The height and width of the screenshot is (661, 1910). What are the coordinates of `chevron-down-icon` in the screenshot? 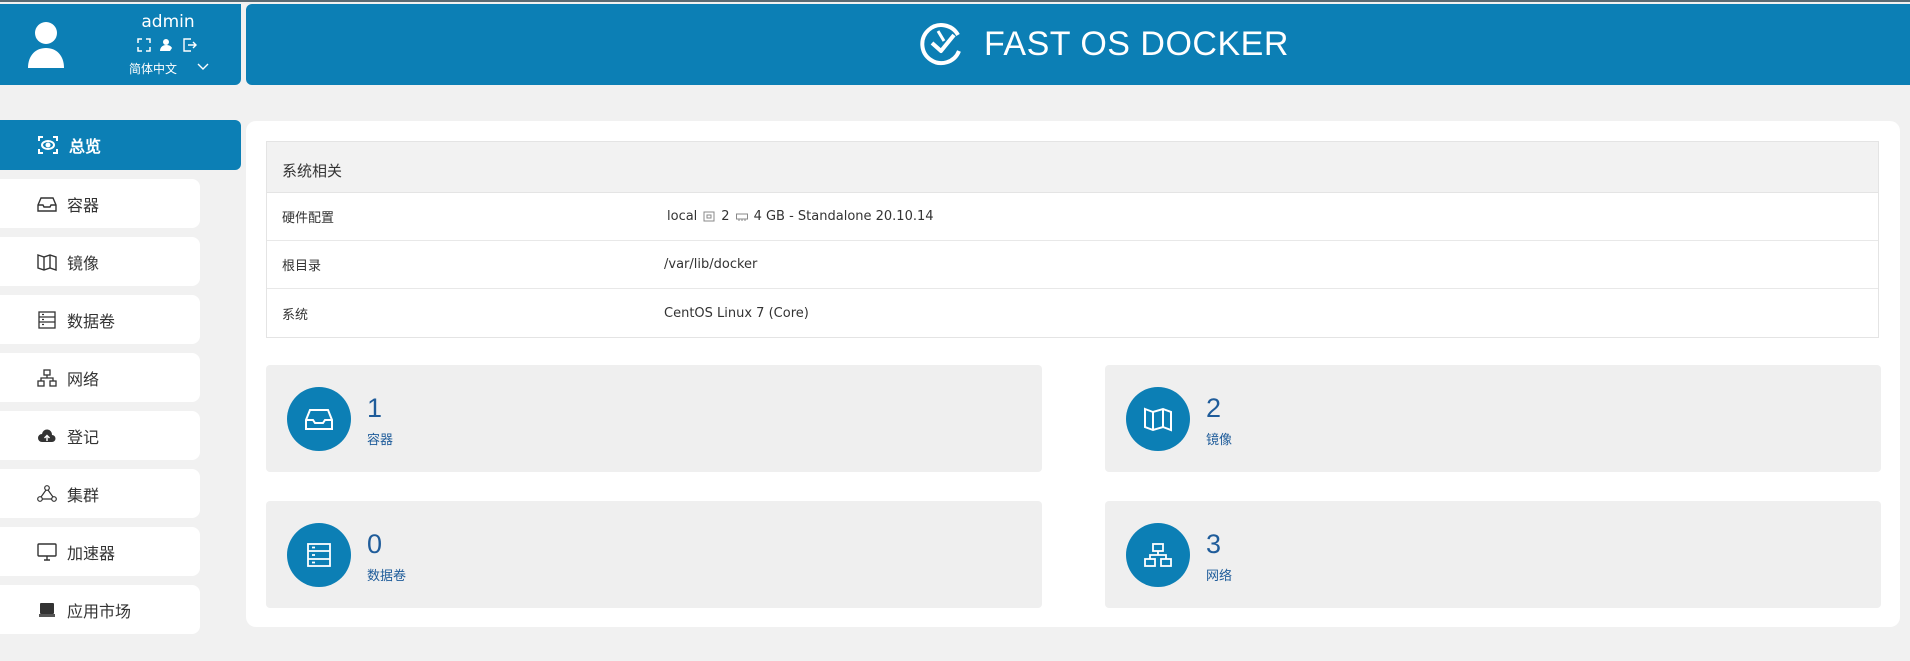 It's located at (203, 67).